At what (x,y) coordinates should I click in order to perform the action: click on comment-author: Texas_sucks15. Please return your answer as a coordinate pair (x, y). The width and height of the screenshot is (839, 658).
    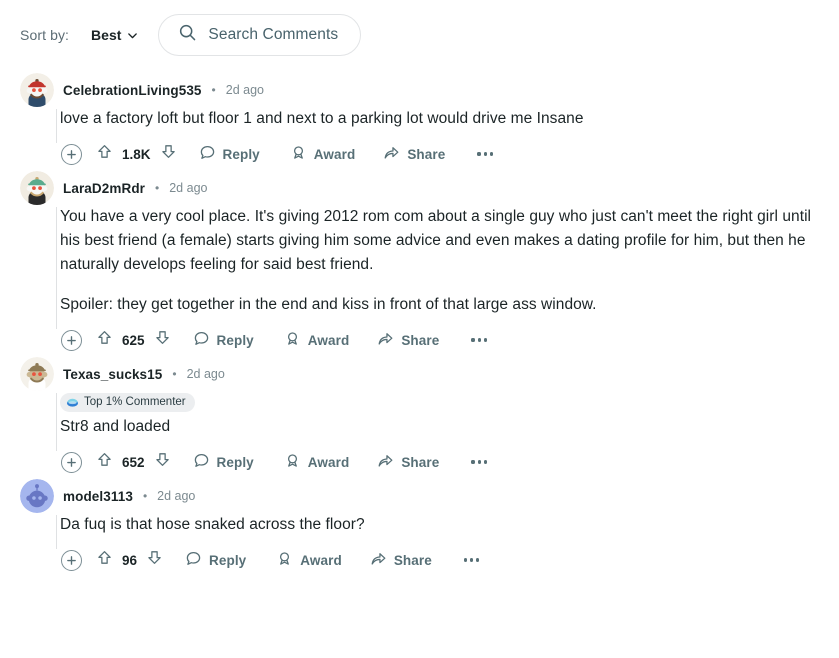
    Looking at the image, I should click on (112, 374).